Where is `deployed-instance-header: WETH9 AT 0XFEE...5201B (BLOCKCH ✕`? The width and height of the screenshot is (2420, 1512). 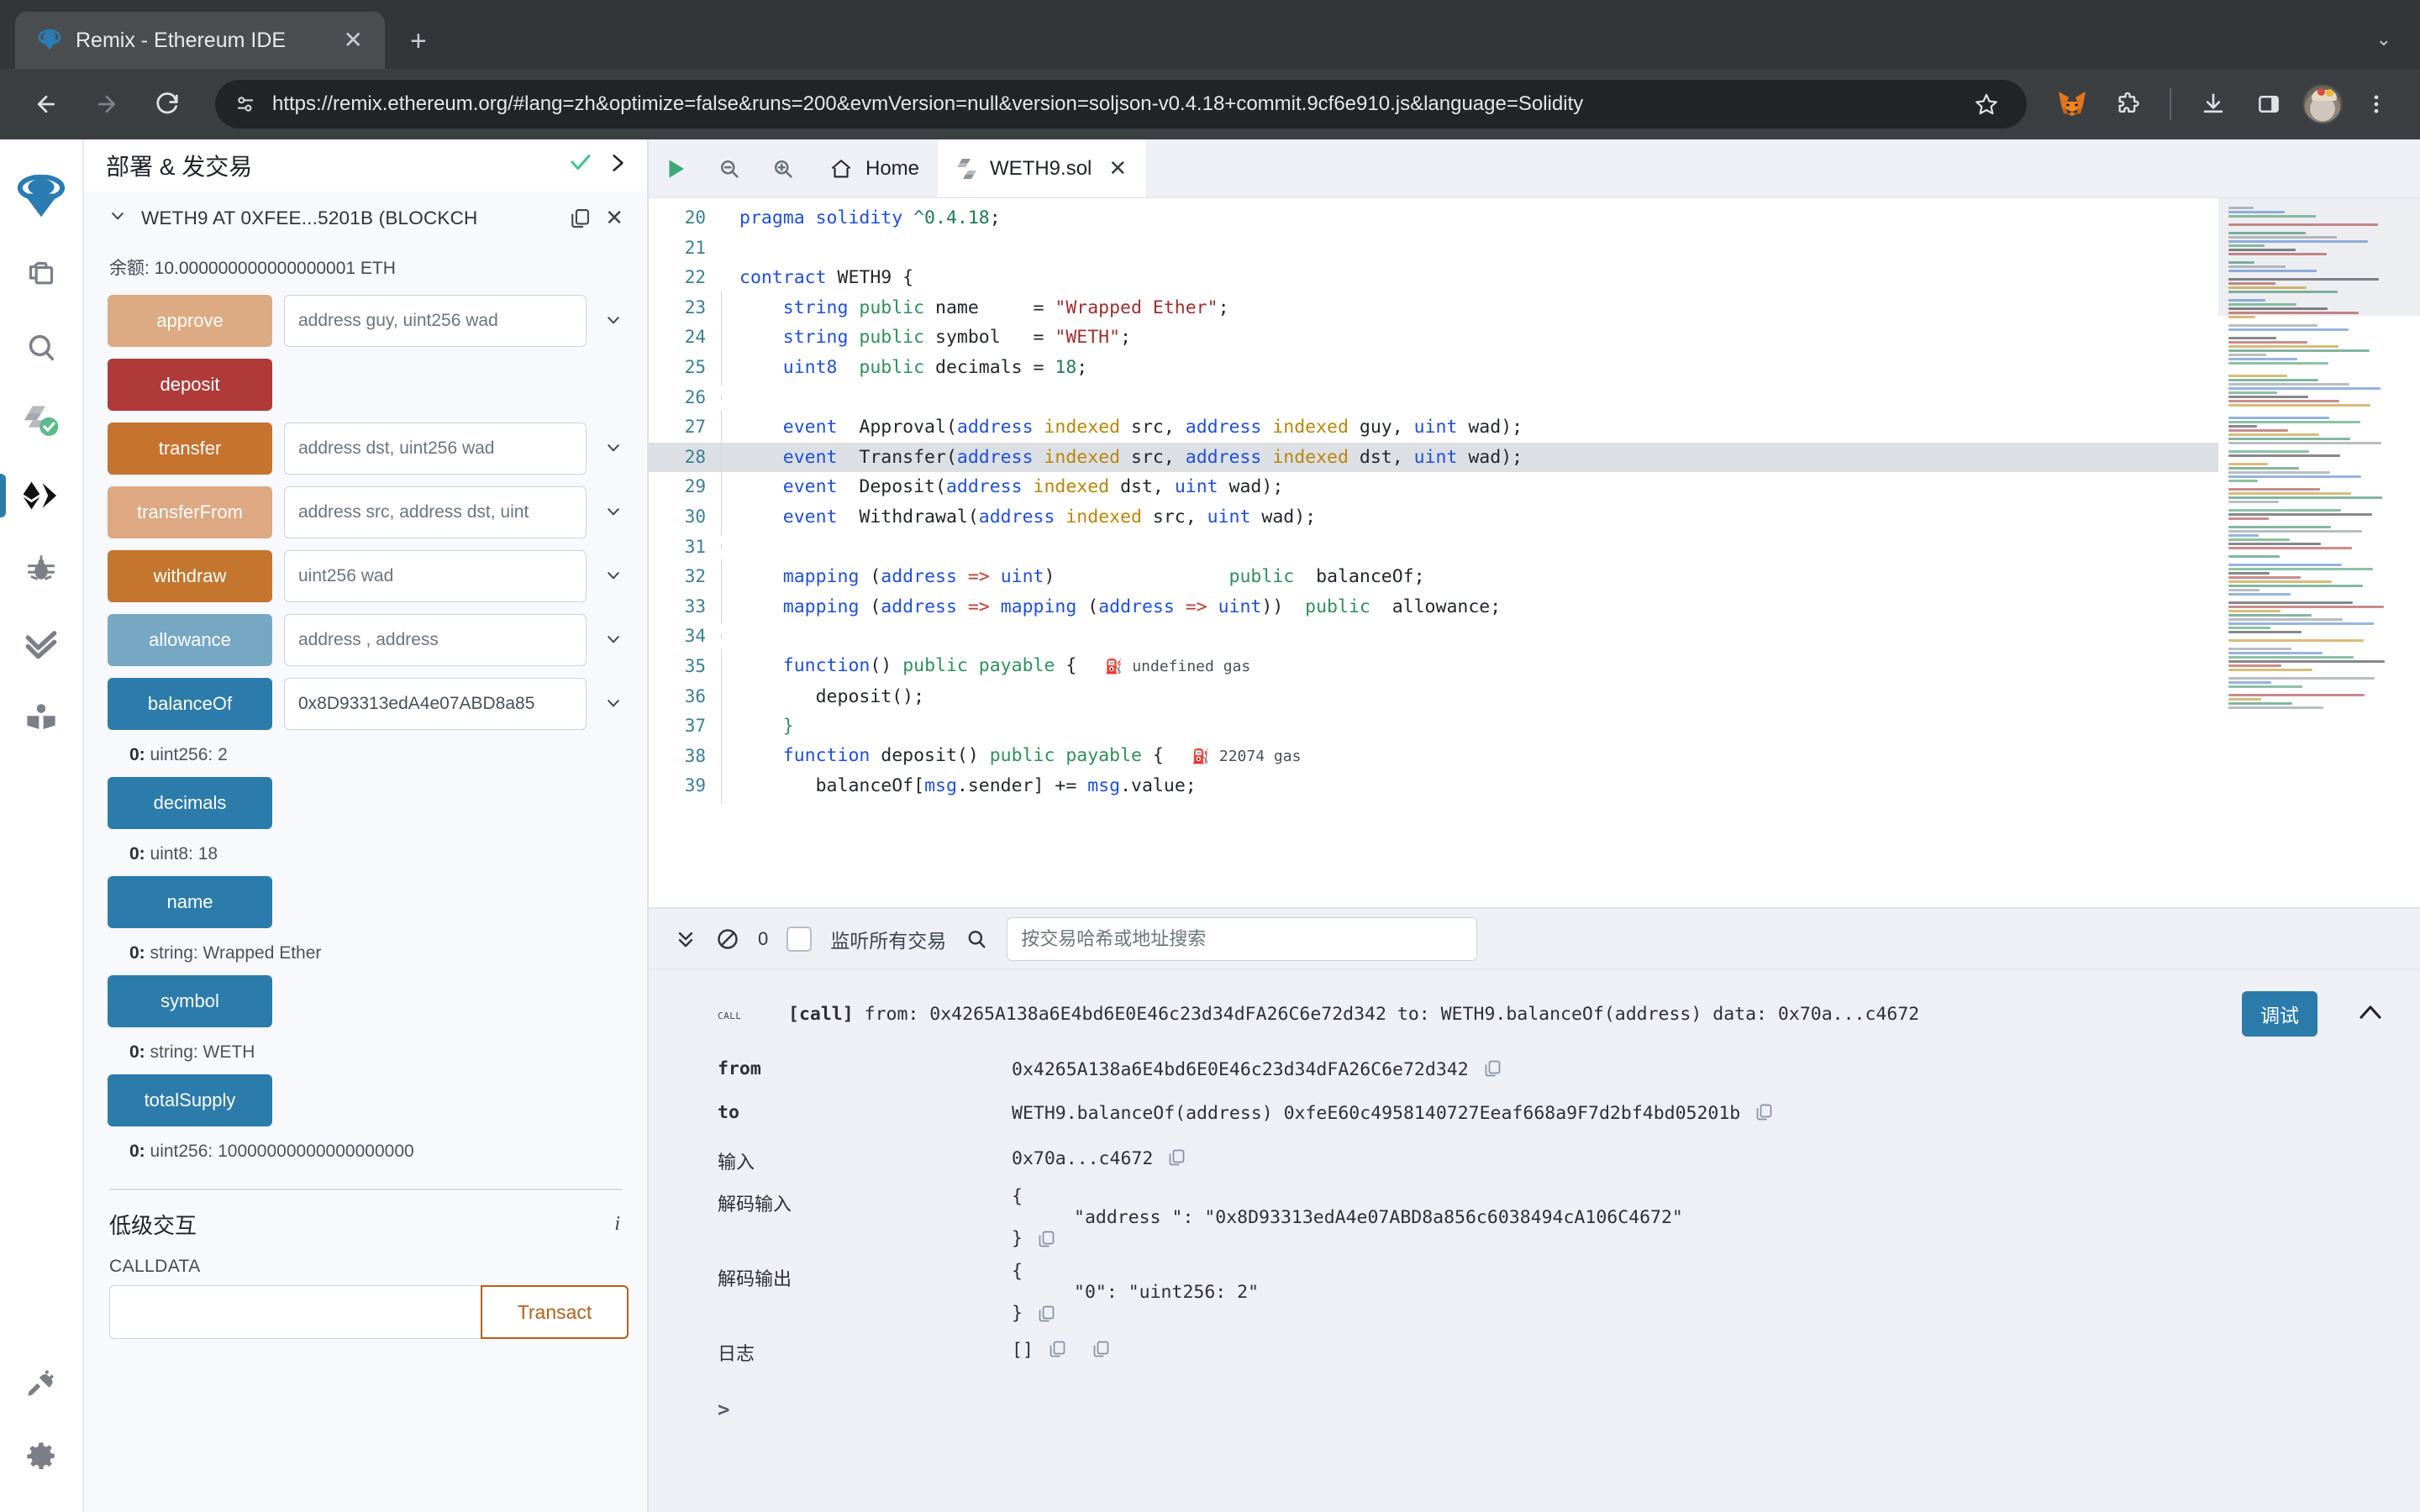
deployed-instance-header: WETH9 AT 0XFEE...5201B (BLOCKCH ✕ is located at coordinates (366, 214).